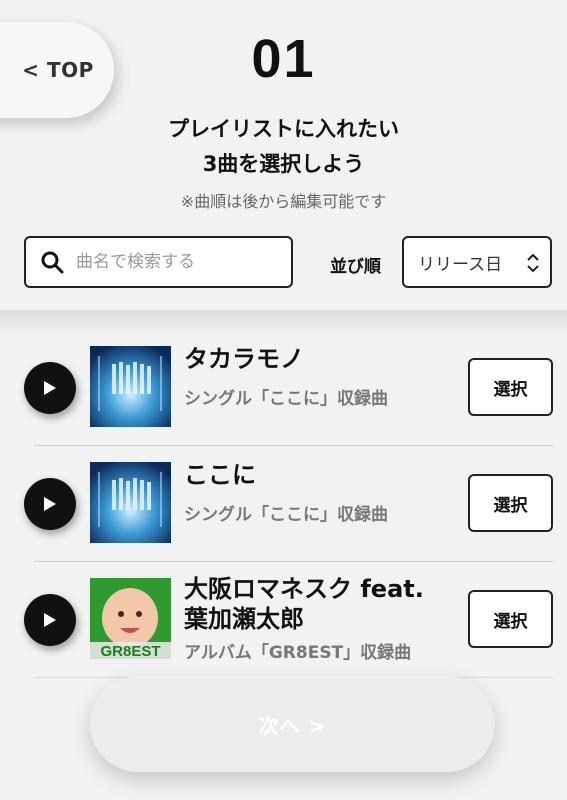 This screenshot has height=800, width=567. I want to click on page-heading: プレイリストに入れたい 3曲を選択しよう, so click(283, 147).